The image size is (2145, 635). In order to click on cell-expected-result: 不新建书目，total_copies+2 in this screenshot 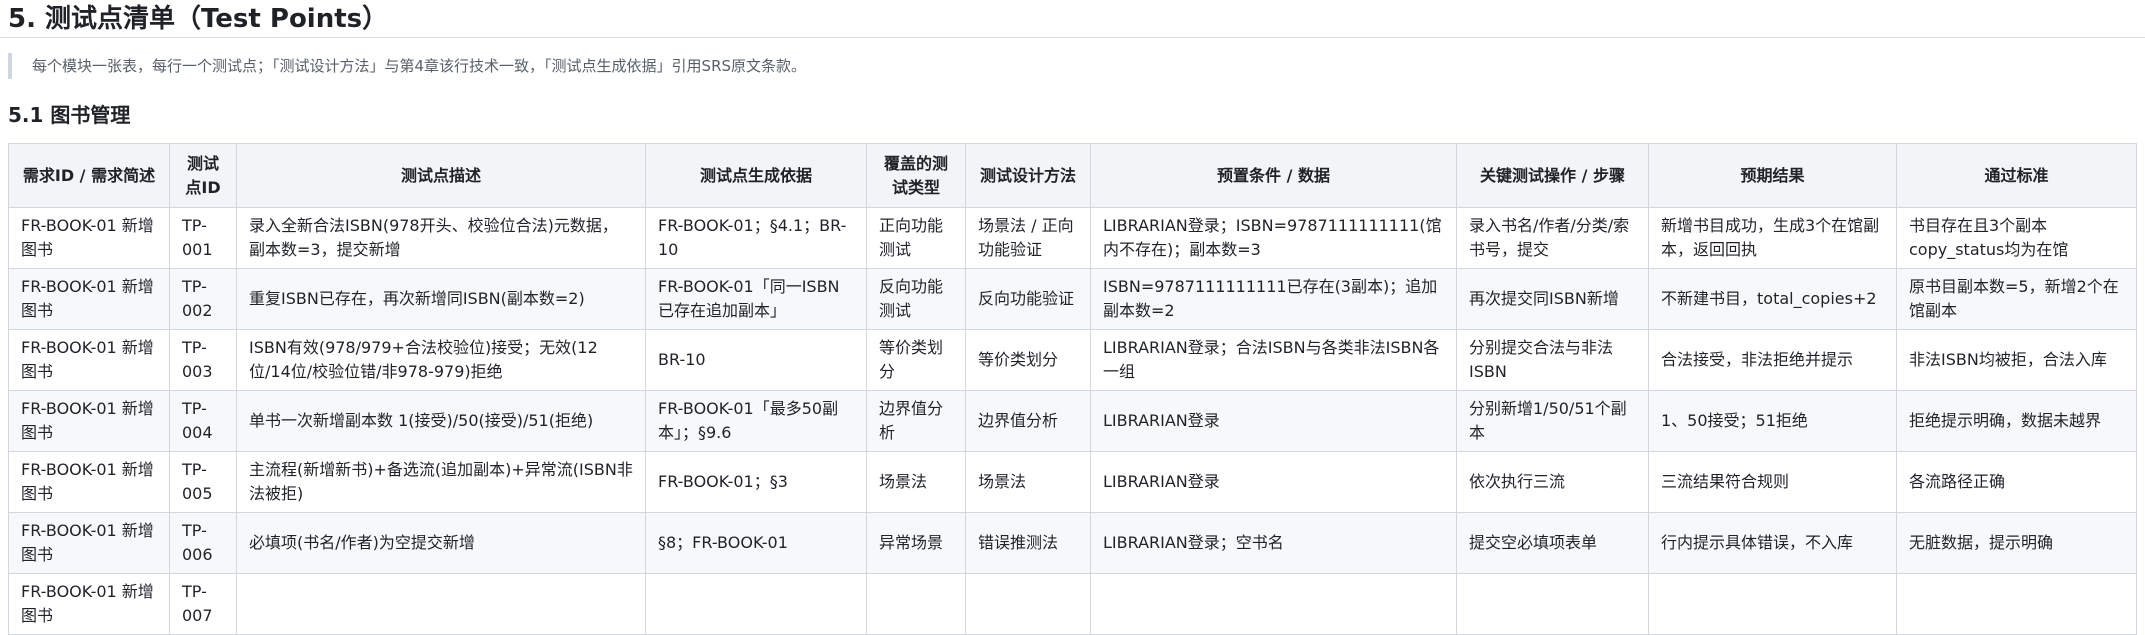, I will do `click(1772, 299)`.